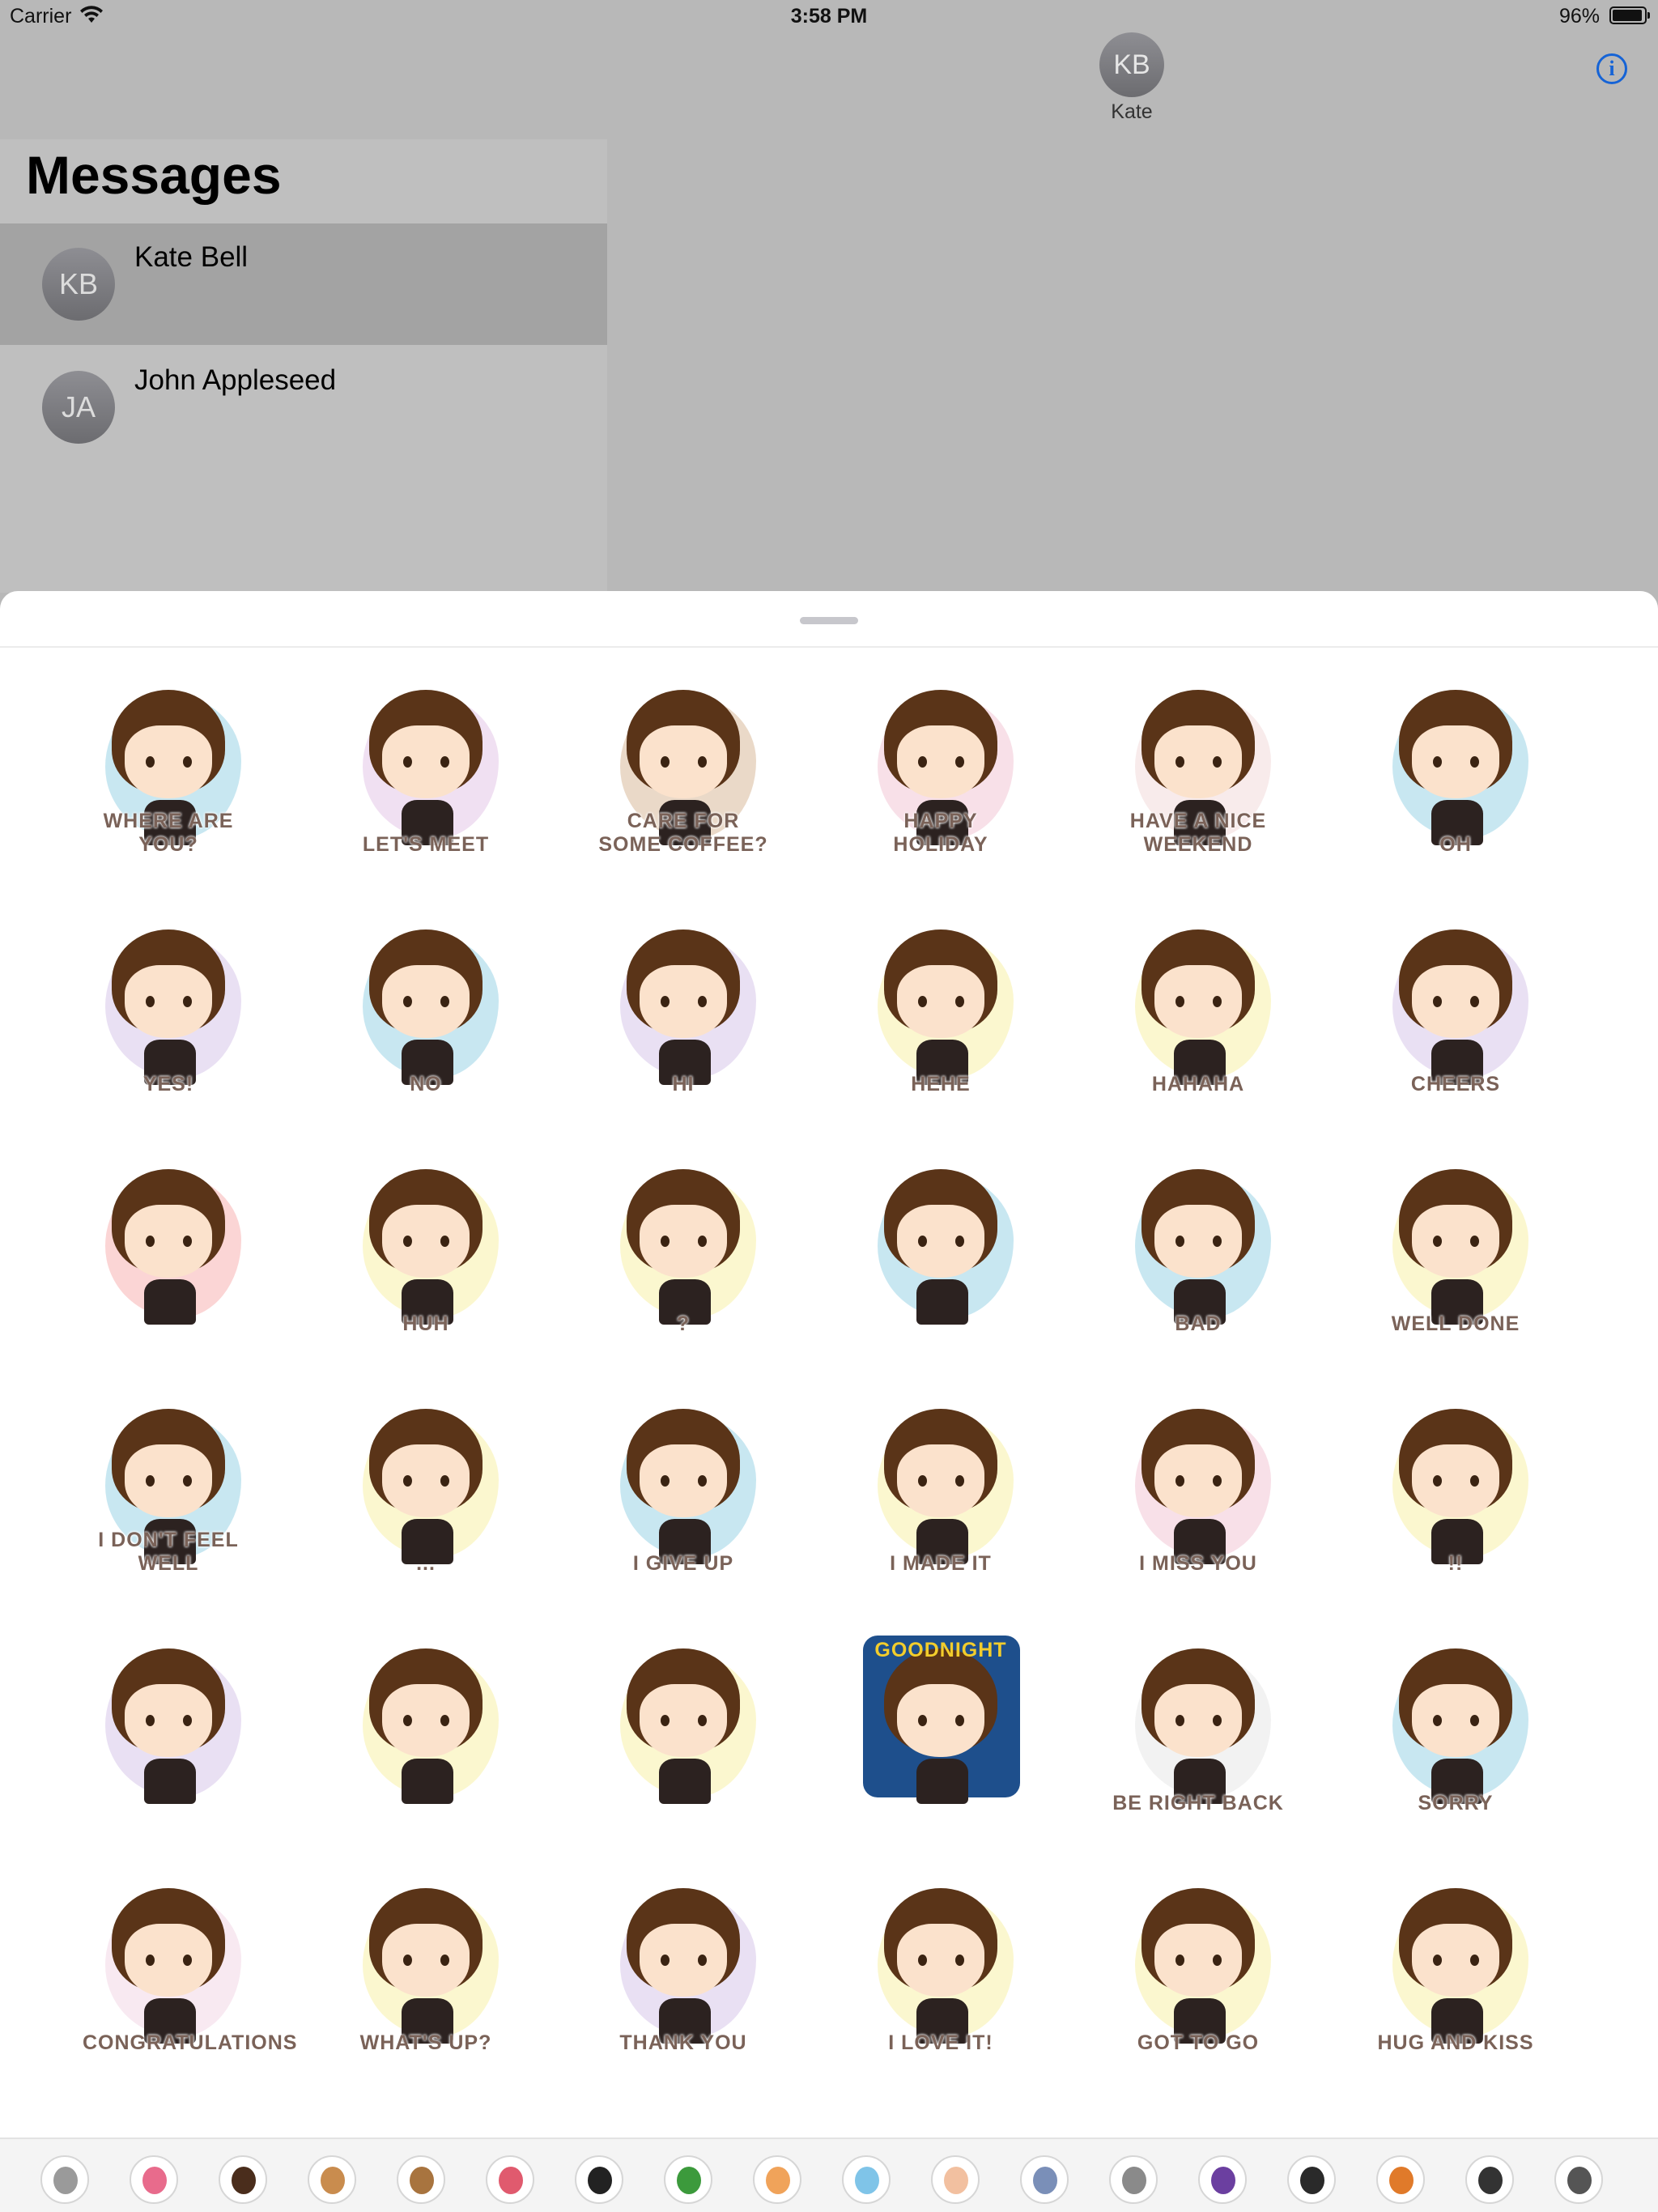 Image resolution: width=1658 pixels, height=2212 pixels. What do you see at coordinates (426, 1006) in the screenshot?
I see `sticker: NO` at bounding box center [426, 1006].